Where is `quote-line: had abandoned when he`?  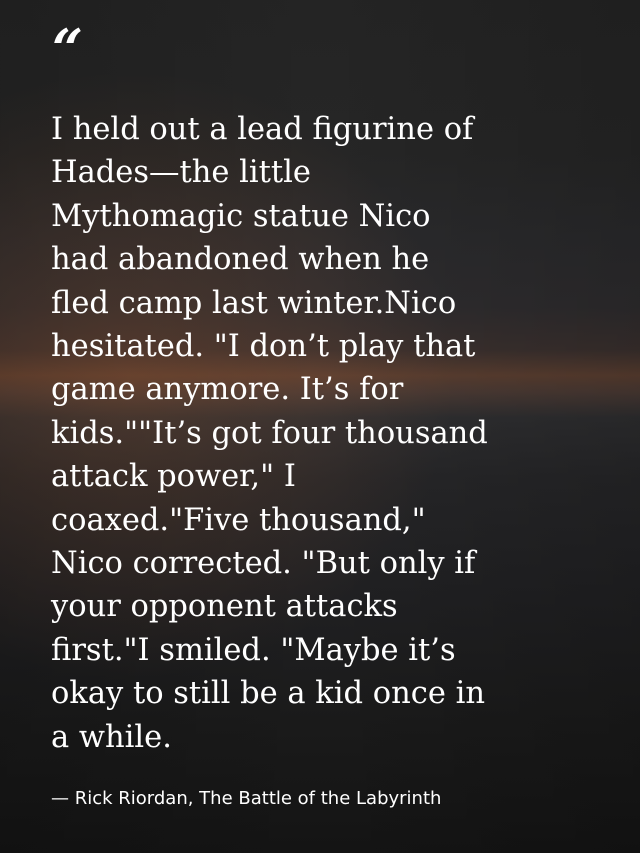
quote-line: had abandoned when he is located at coordinates (240, 260).